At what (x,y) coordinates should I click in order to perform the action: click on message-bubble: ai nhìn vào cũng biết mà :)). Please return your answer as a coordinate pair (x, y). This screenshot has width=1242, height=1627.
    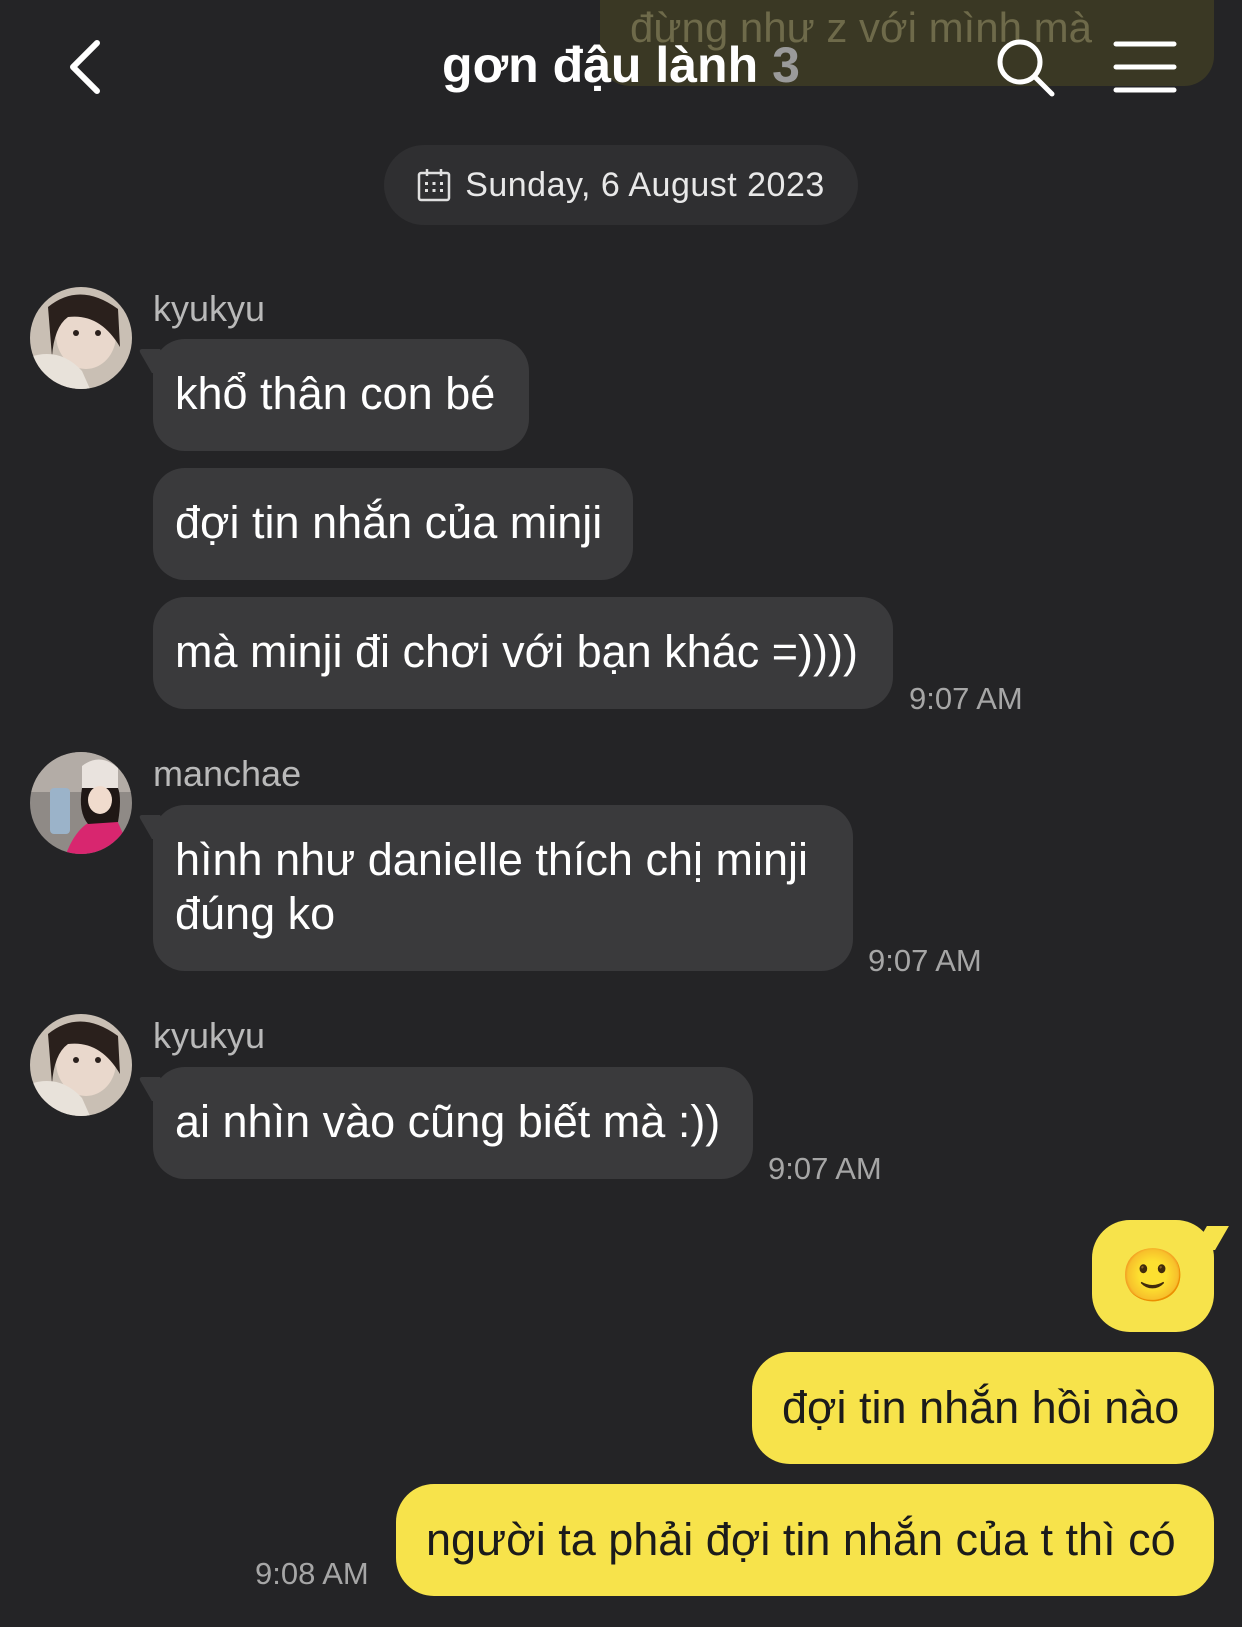
    Looking at the image, I should click on (453, 1123).